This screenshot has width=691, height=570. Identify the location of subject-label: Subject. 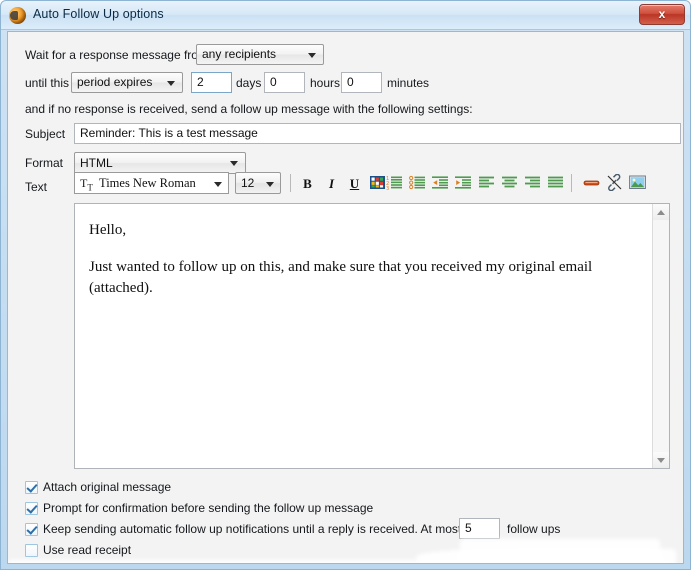
(45, 134).